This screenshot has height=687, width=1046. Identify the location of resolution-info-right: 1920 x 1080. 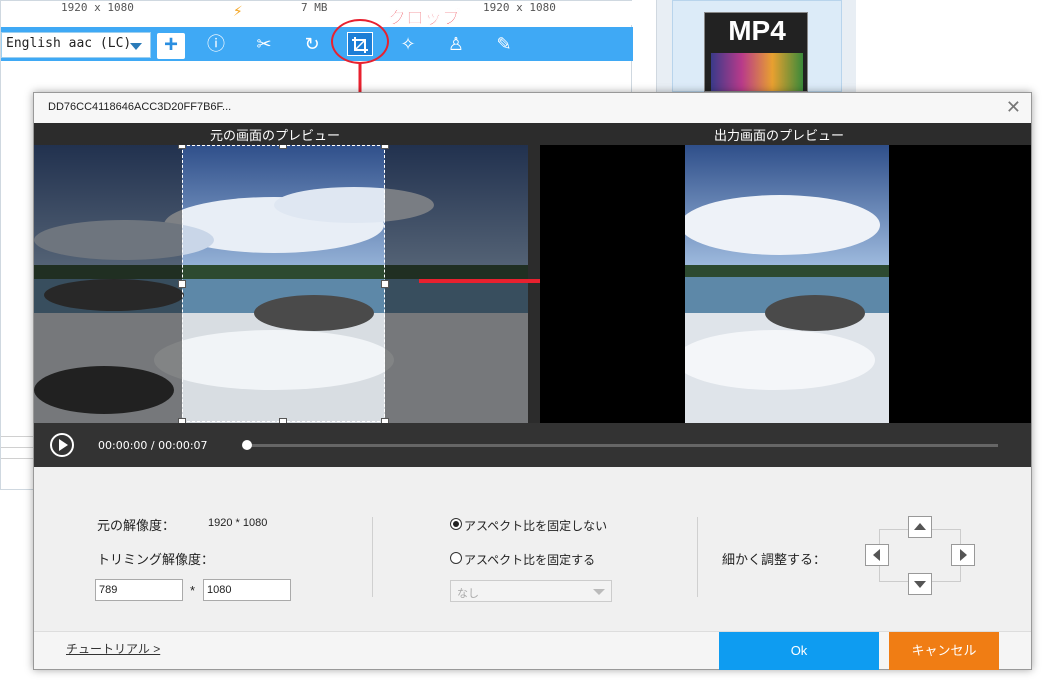
(519, 7).